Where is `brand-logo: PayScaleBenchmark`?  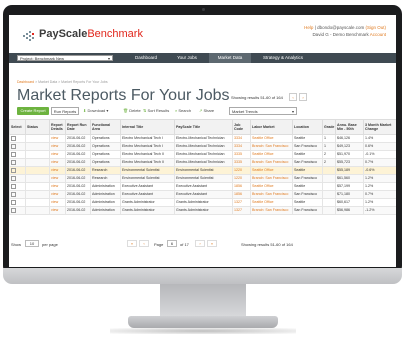
brand-logo: PayScaleBenchmark is located at coordinates (91, 34).